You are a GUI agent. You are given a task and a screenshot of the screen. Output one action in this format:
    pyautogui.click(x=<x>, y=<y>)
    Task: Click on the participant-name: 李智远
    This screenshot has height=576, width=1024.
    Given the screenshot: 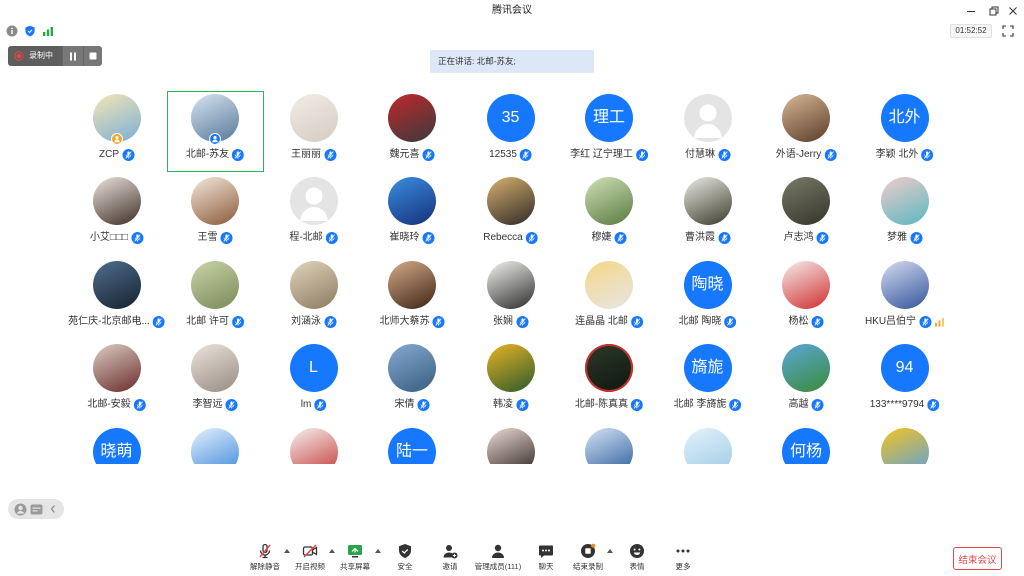 What is the action you would take?
    pyautogui.click(x=207, y=404)
    